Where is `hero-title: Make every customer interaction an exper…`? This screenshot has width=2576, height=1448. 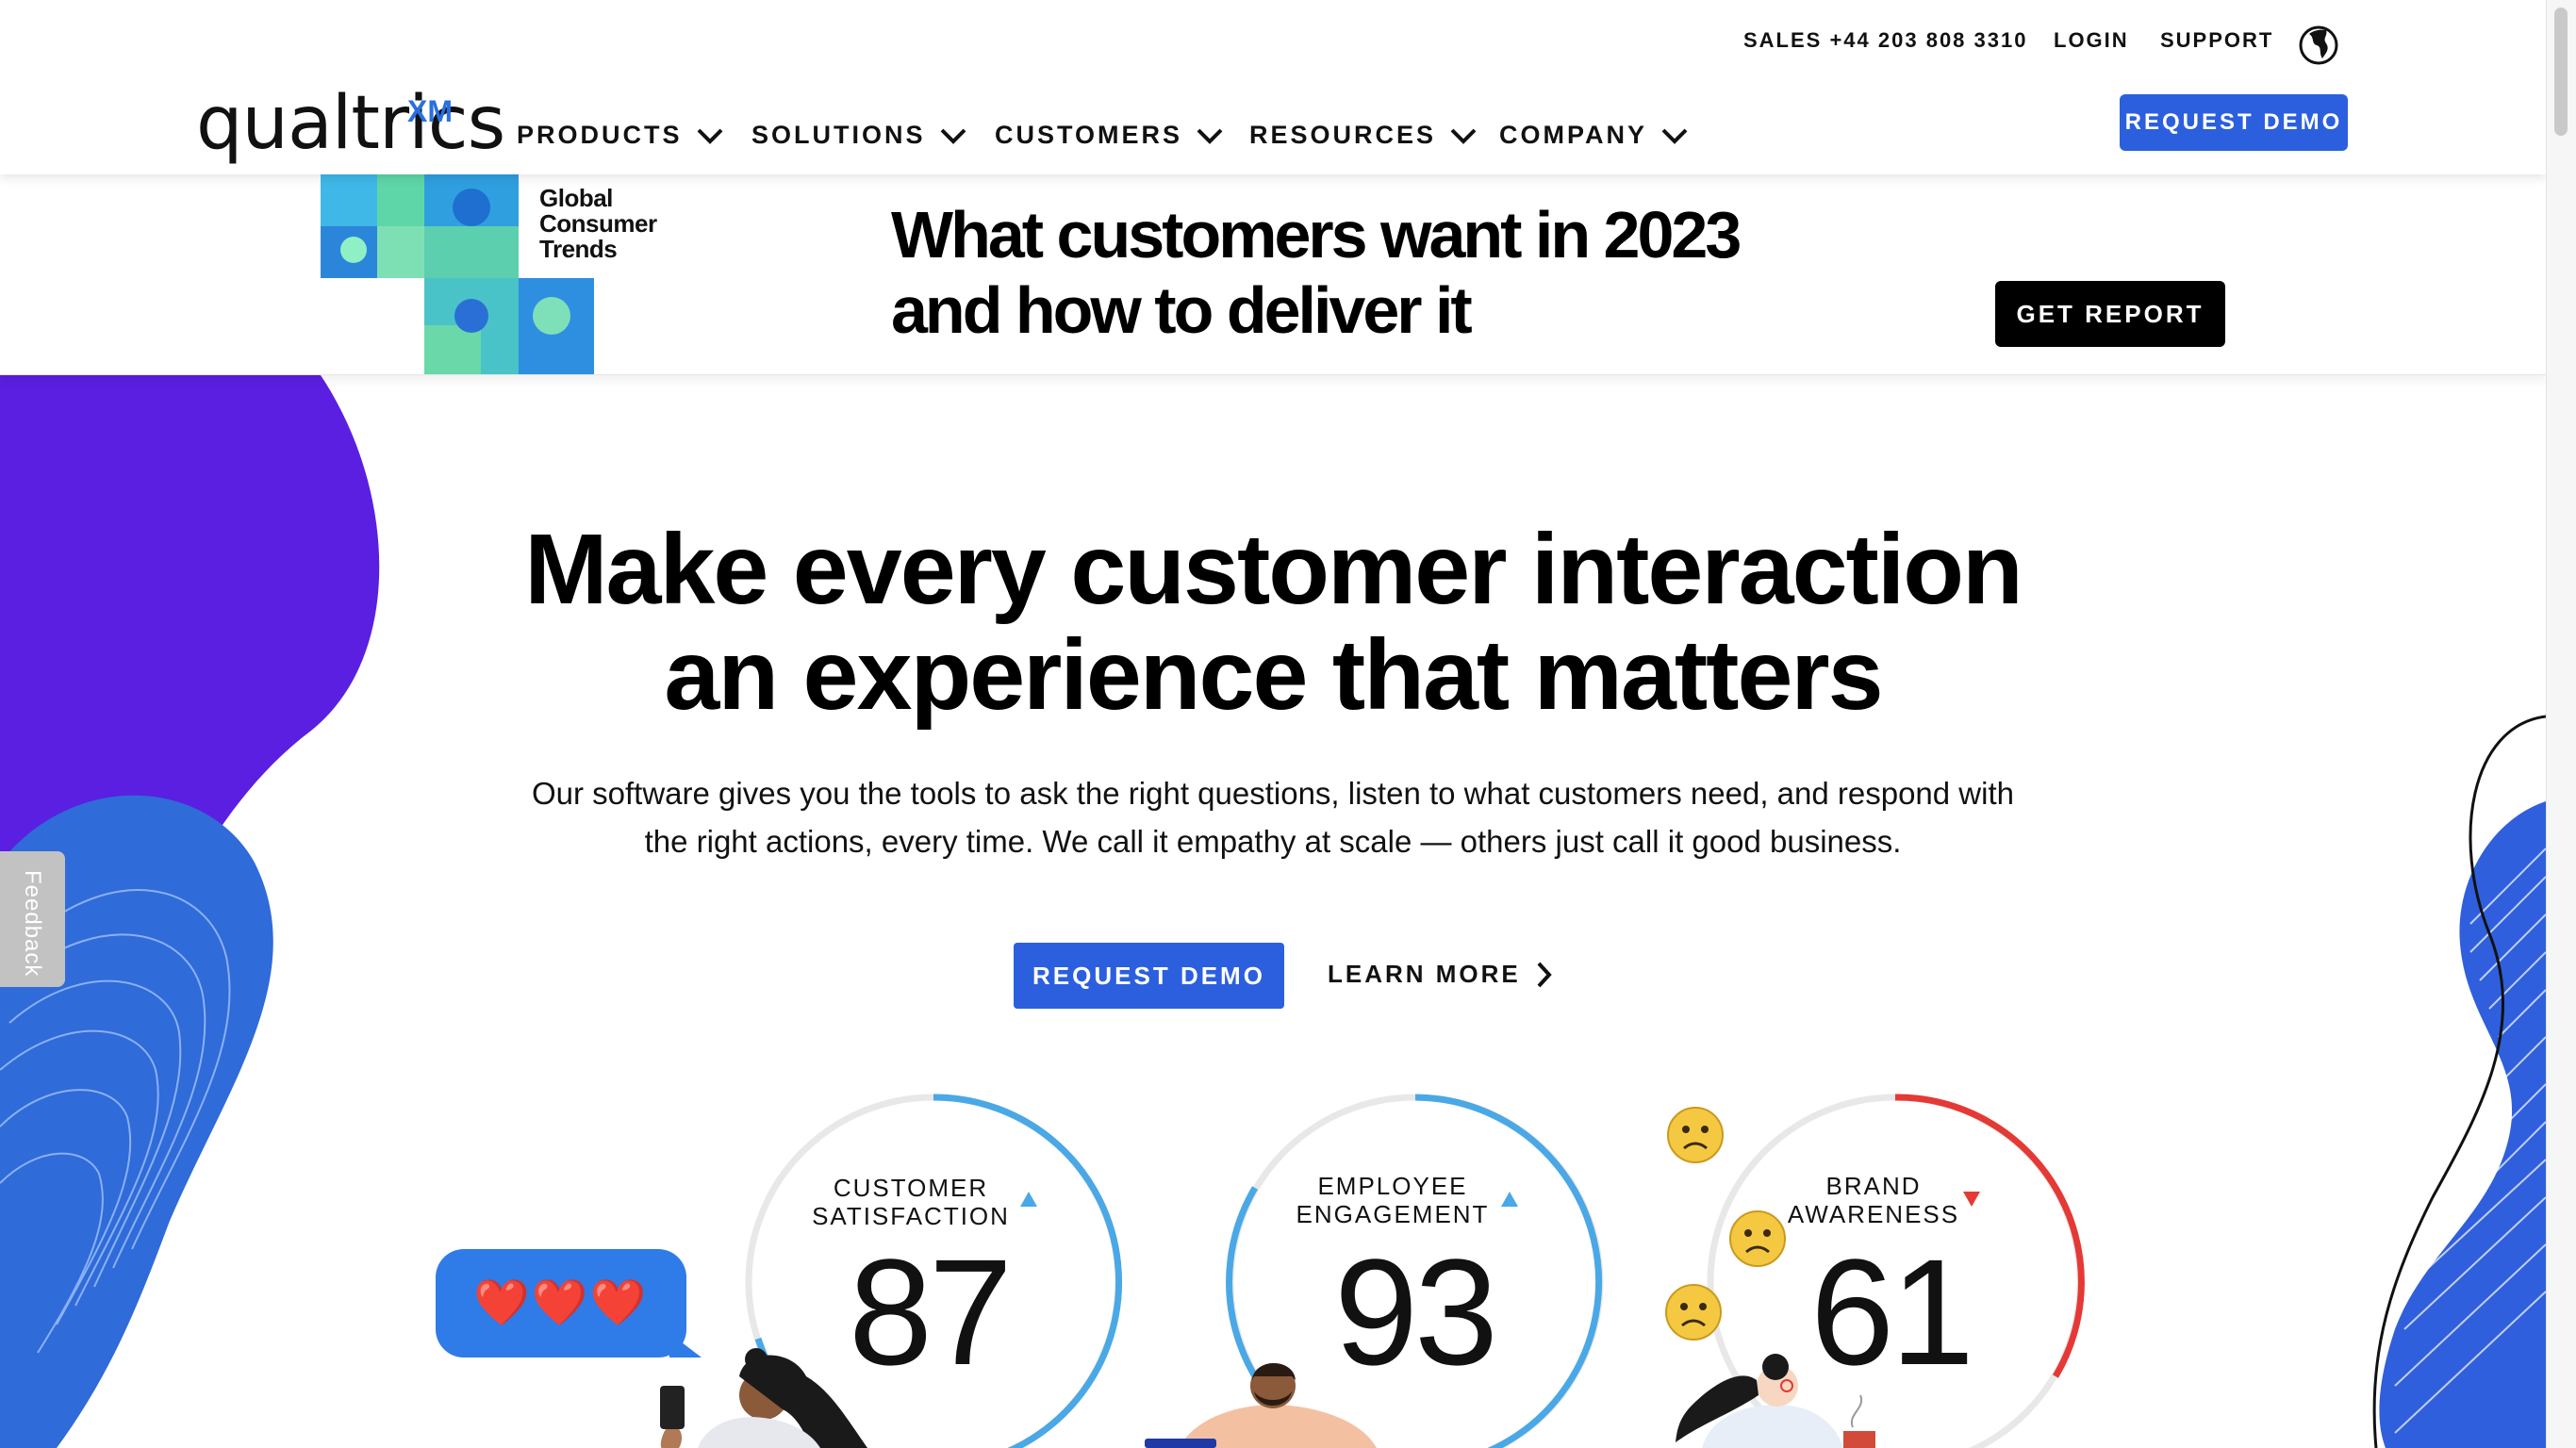
hero-title: Make every customer interaction an exper… is located at coordinates (1273, 622).